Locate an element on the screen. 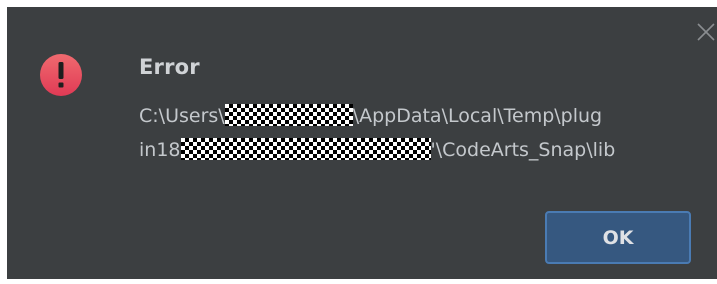 The width and height of the screenshot is (717, 284). message-line: in18 '\CodeArts_Snap\lib is located at coordinates (424, 150).